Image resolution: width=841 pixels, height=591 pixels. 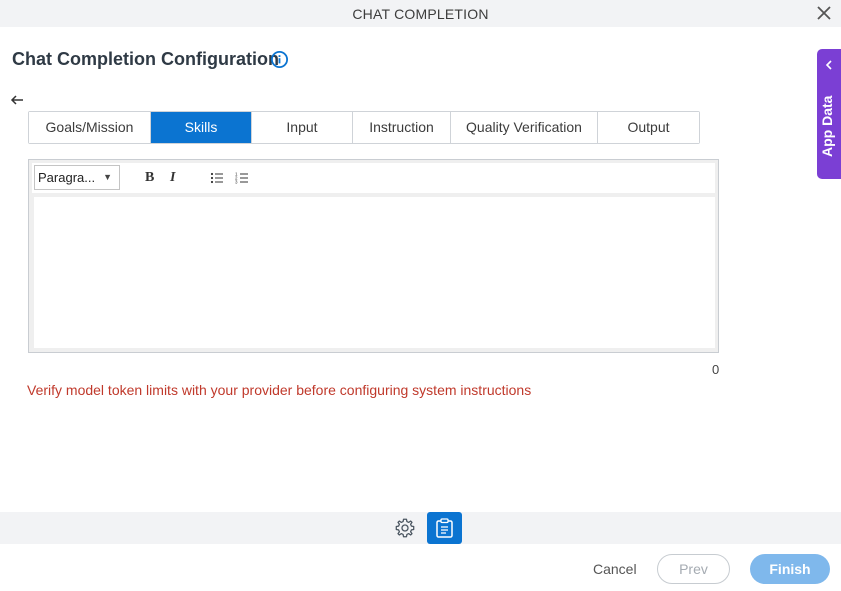 What do you see at coordinates (828, 65) in the screenshot?
I see `chevron-left-icon` at bounding box center [828, 65].